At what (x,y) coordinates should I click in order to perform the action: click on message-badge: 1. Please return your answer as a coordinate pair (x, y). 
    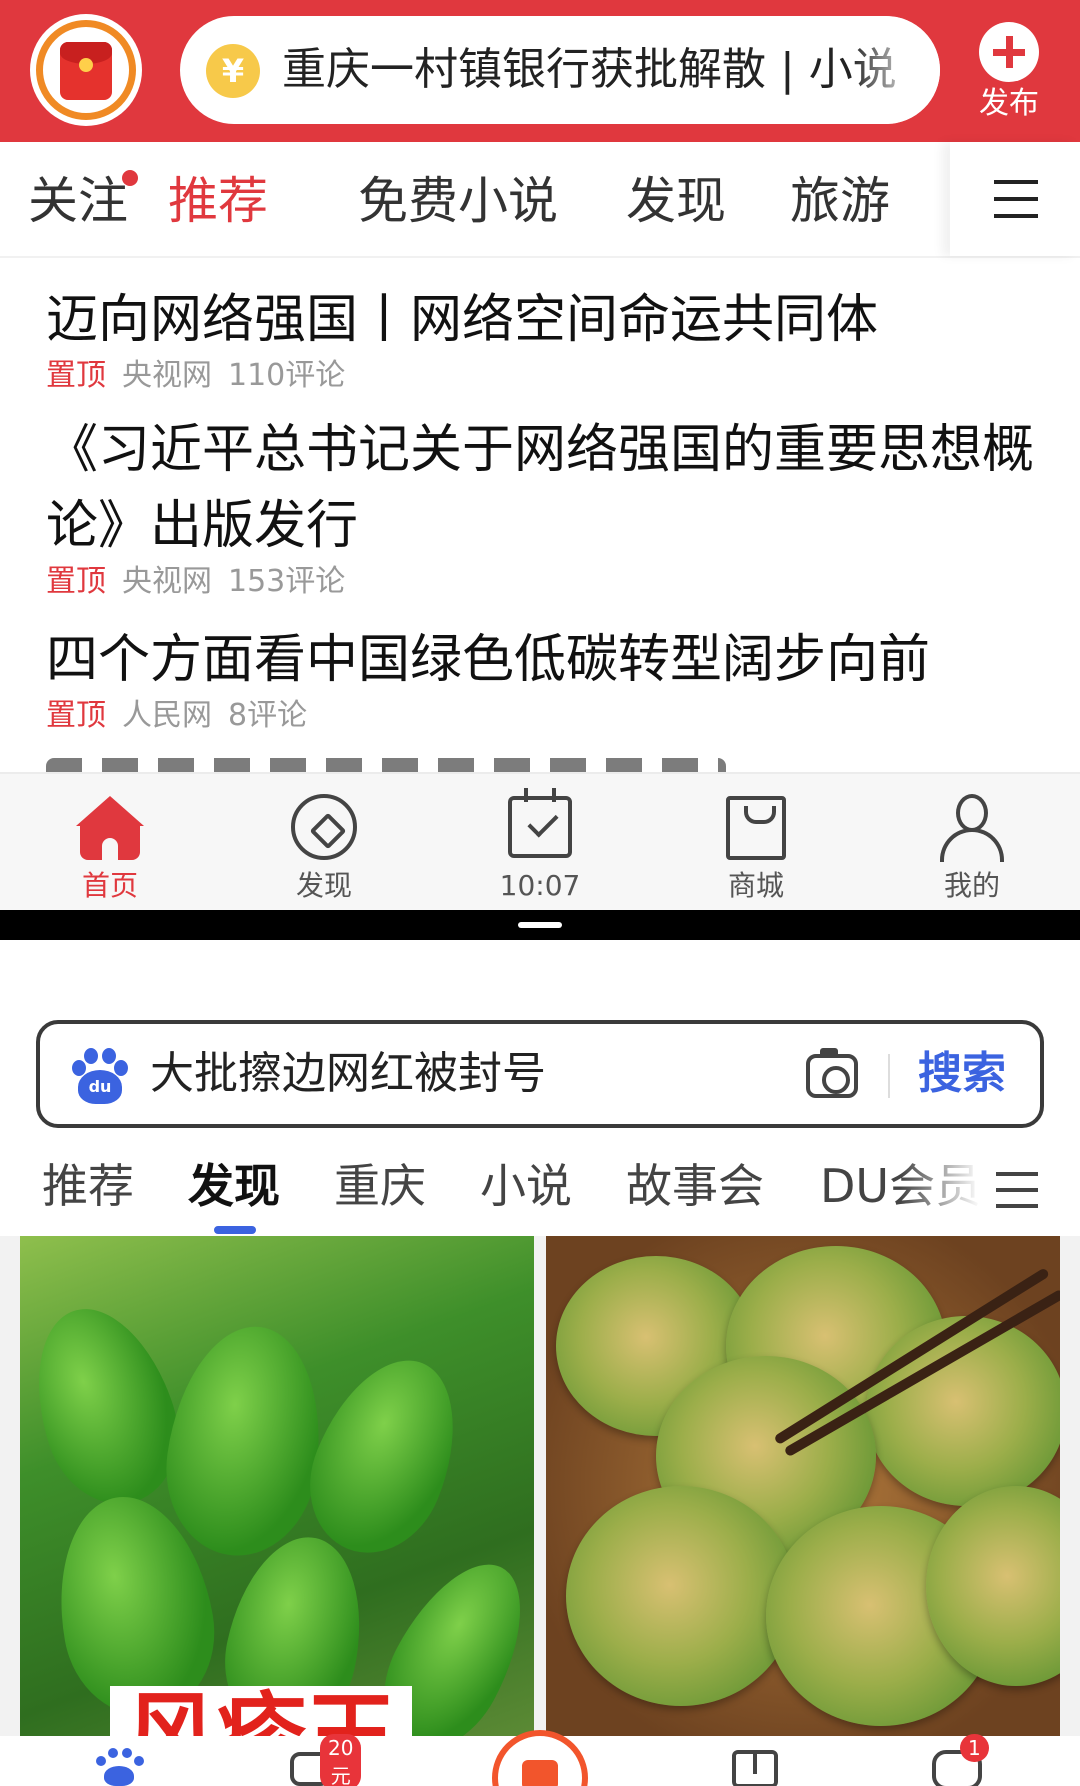
    Looking at the image, I should click on (974, 1748).